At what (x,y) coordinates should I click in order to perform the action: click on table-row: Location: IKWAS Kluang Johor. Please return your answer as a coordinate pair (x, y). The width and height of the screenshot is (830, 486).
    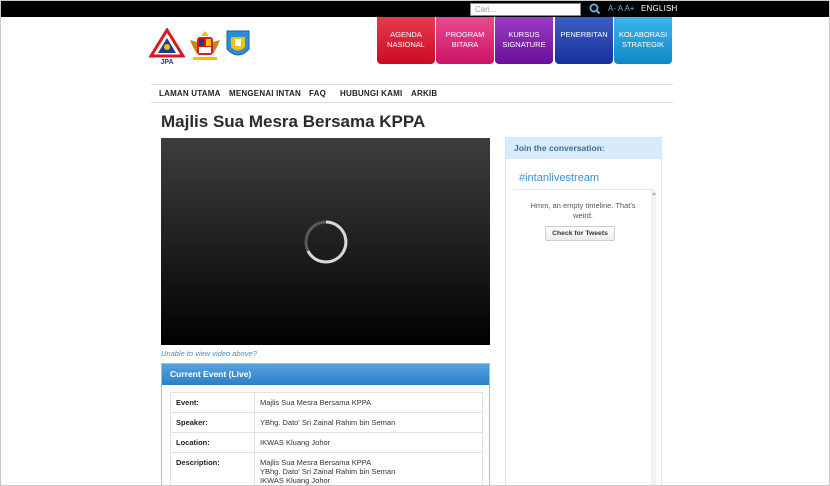
    Looking at the image, I should click on (326, 442).